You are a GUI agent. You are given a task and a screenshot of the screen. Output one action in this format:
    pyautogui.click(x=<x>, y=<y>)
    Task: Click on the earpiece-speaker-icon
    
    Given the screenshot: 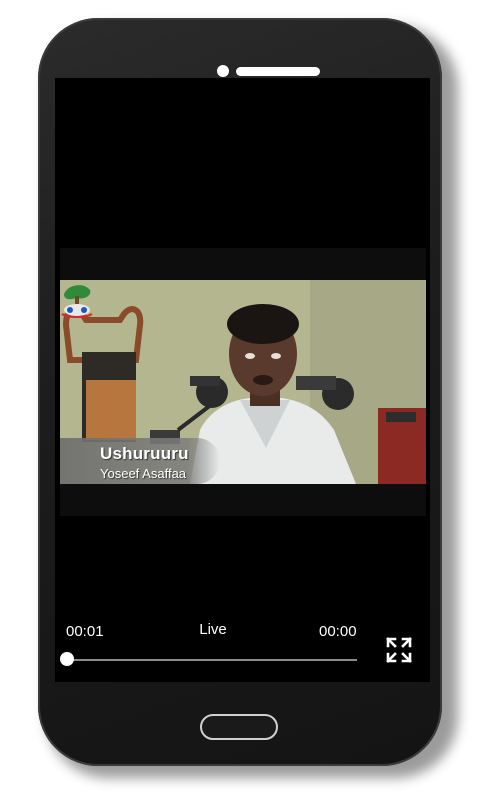 What is the action you would take?
    pyautogui.click(x=278, y=71)
    